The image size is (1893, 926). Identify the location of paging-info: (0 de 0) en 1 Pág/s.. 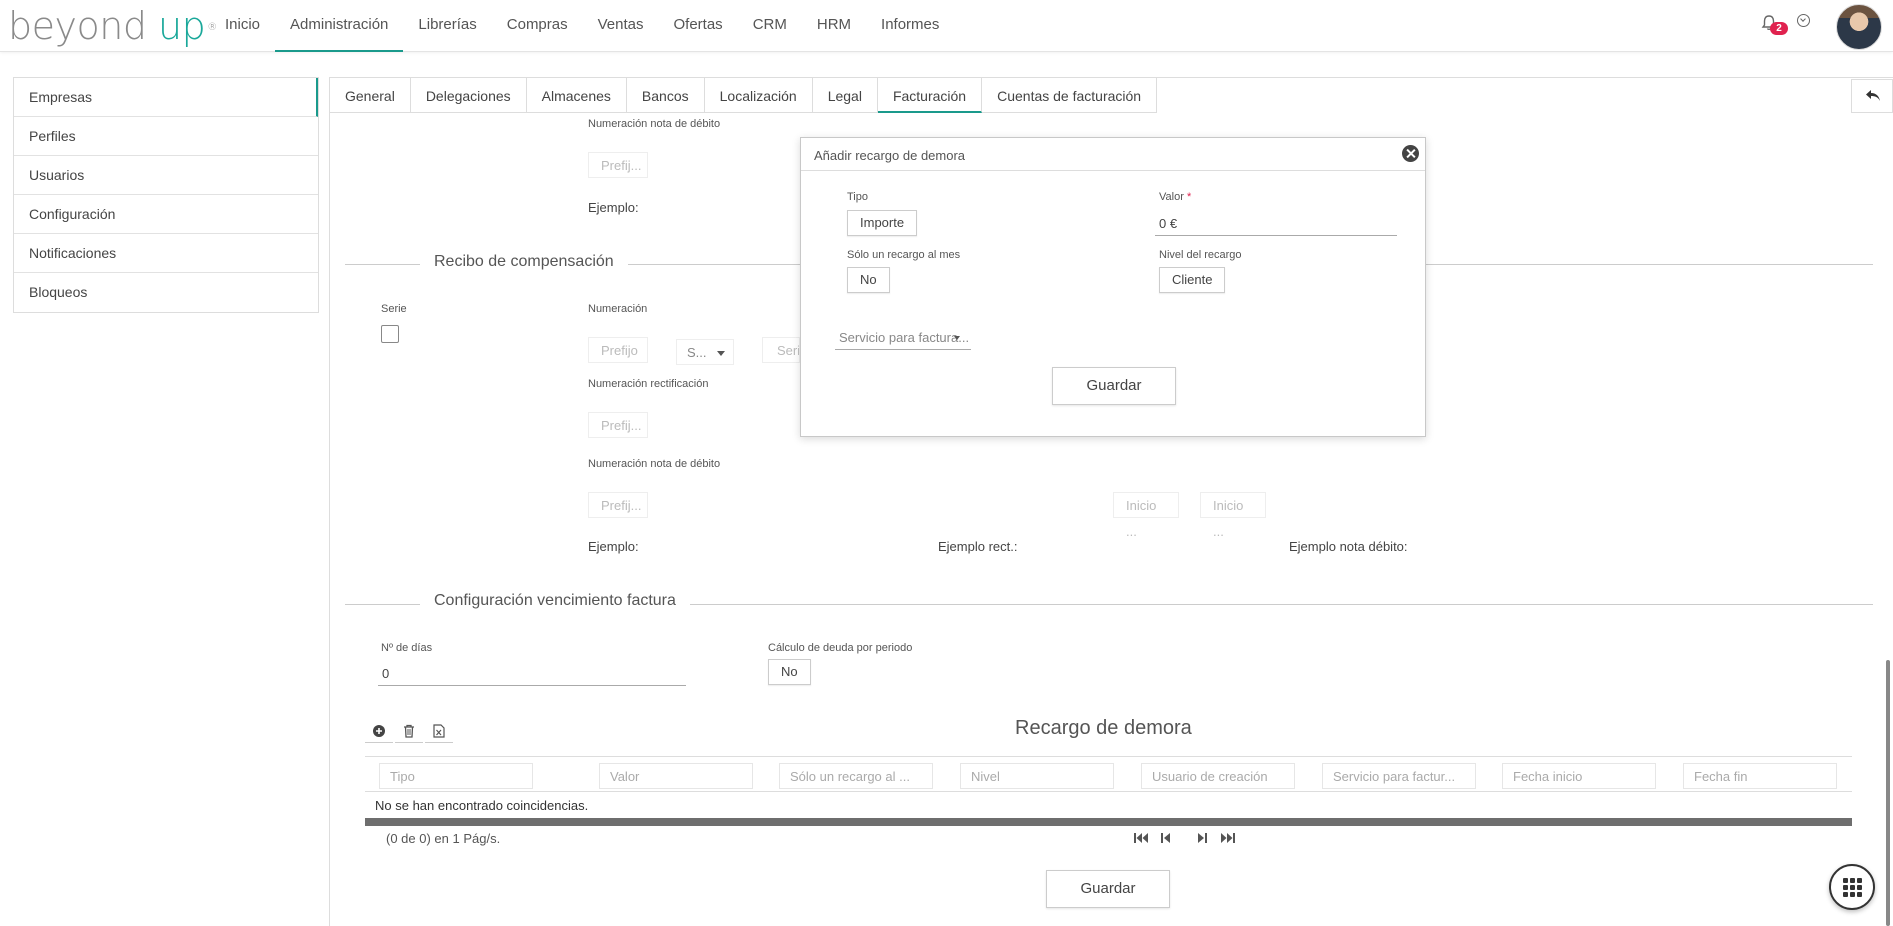
(443, 838).